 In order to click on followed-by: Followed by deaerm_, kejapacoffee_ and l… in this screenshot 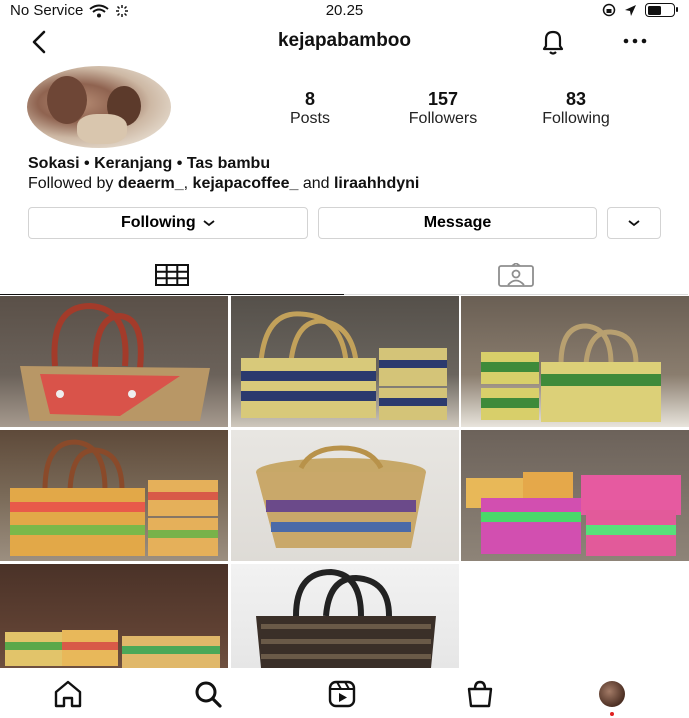, I will do `click(223, 184)`.